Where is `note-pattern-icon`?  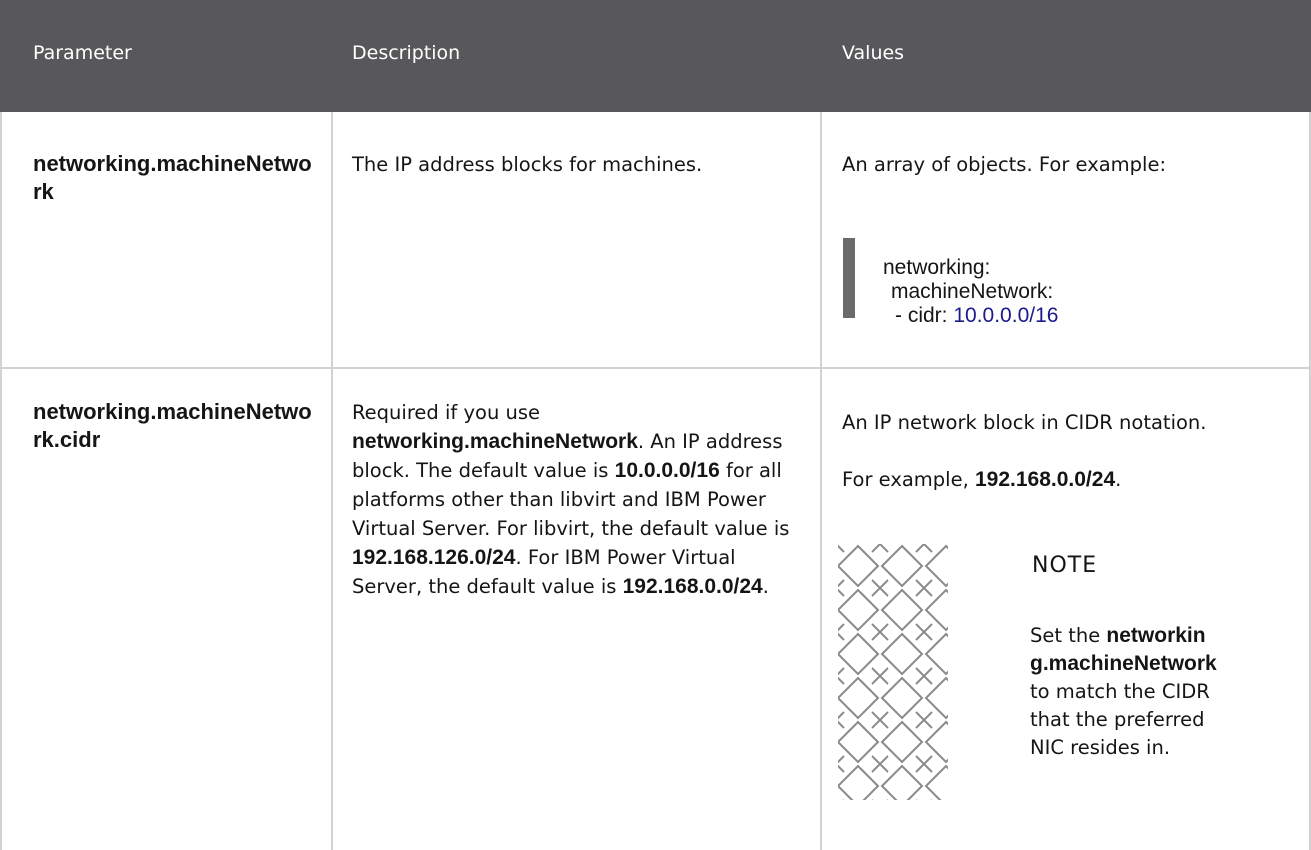 note-pattern-icon is located at coordinates (893, 672).